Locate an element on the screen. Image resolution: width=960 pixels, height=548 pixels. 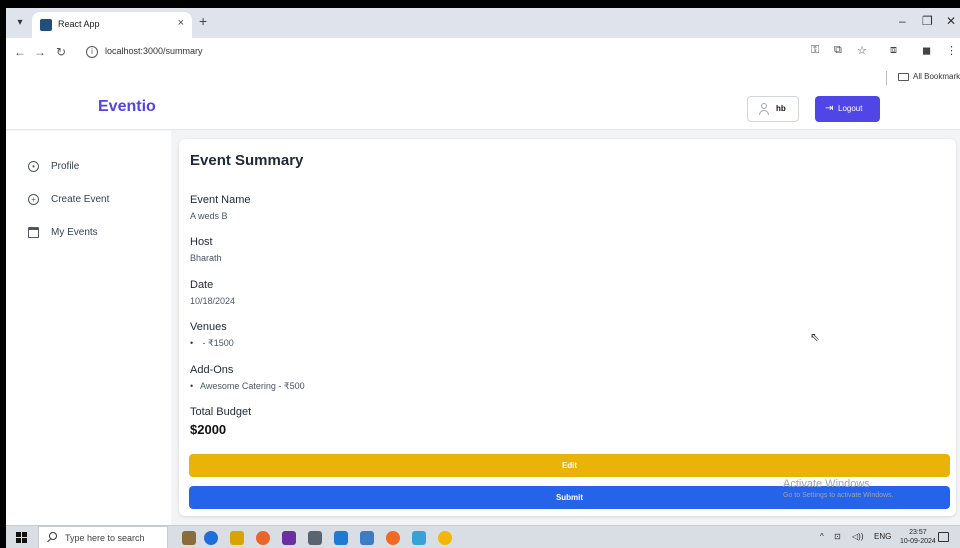
date-label: Date is located at coordinates (202, 285).